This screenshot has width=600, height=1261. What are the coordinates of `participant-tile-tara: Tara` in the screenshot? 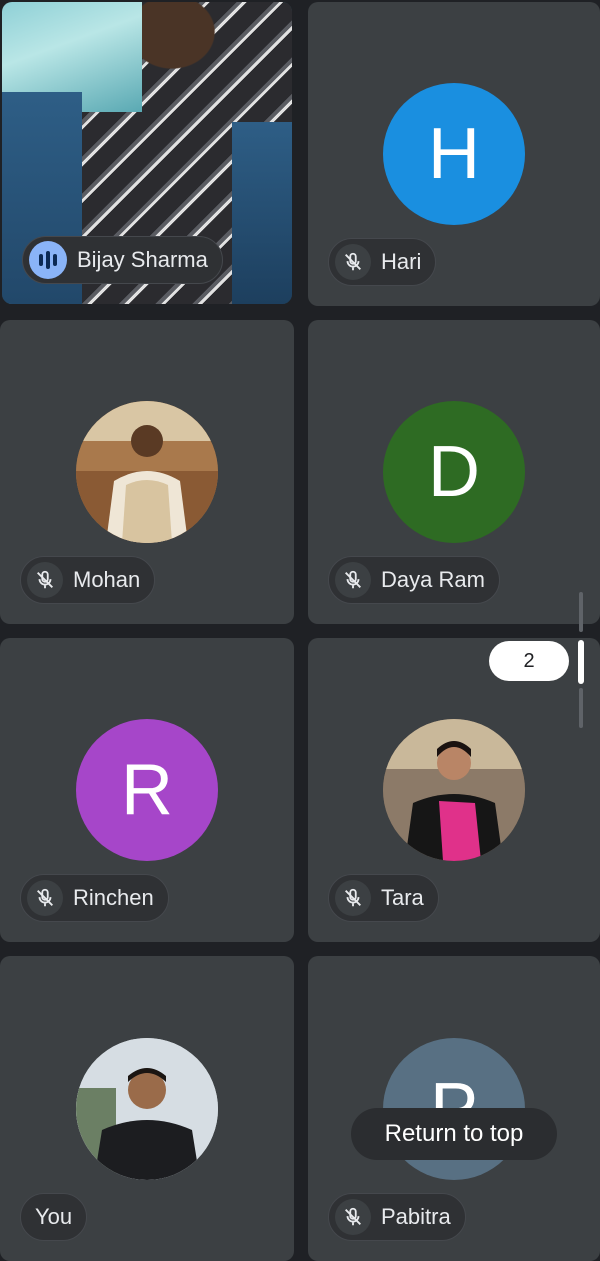 It's located at (454, 790).